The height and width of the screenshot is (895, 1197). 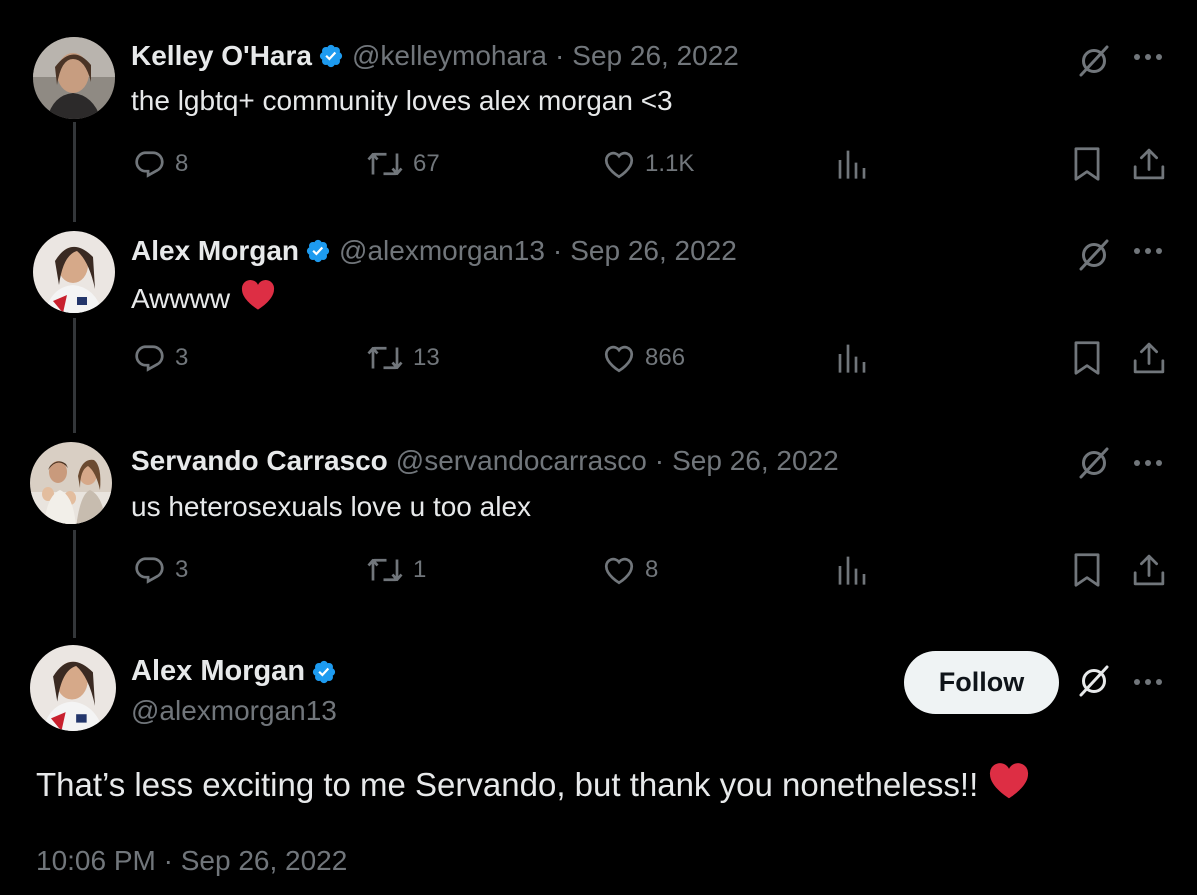 I want to click on reply-button: 8, so click(x=159, y=164).